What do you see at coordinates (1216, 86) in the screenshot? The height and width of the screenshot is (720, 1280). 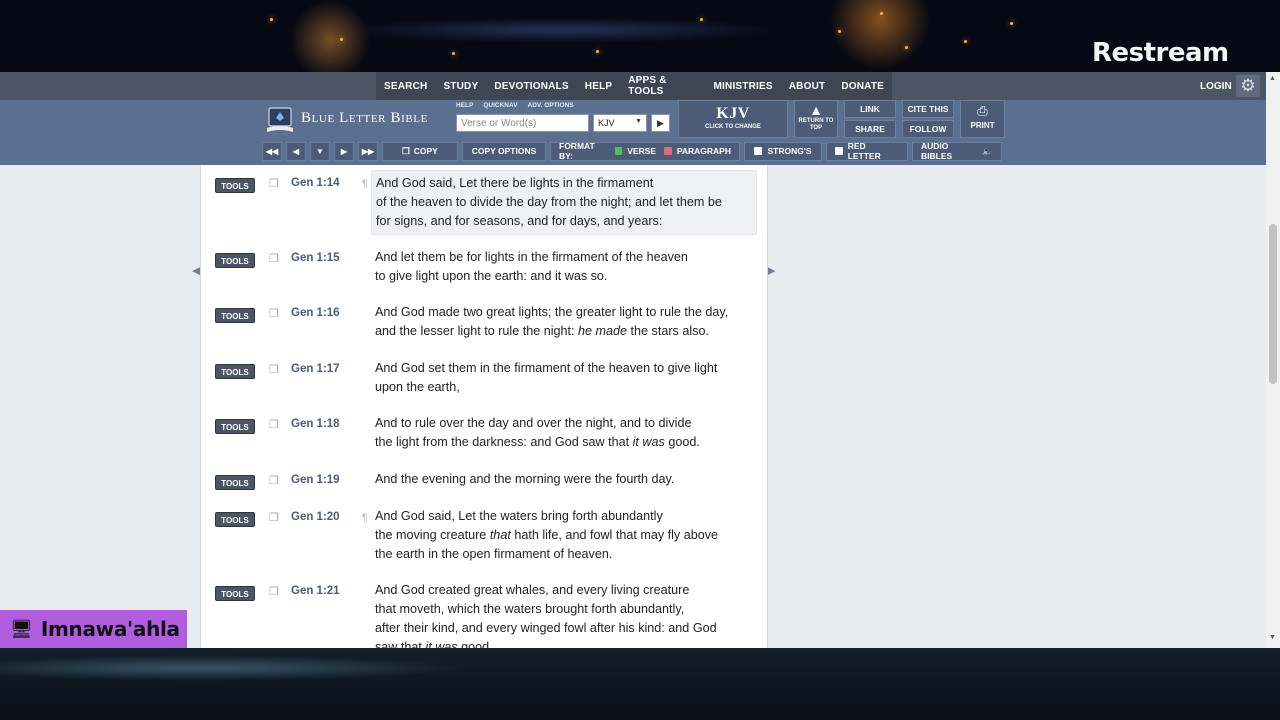 I see `login-link: LOGIN` at bounding box center [1216, 86].